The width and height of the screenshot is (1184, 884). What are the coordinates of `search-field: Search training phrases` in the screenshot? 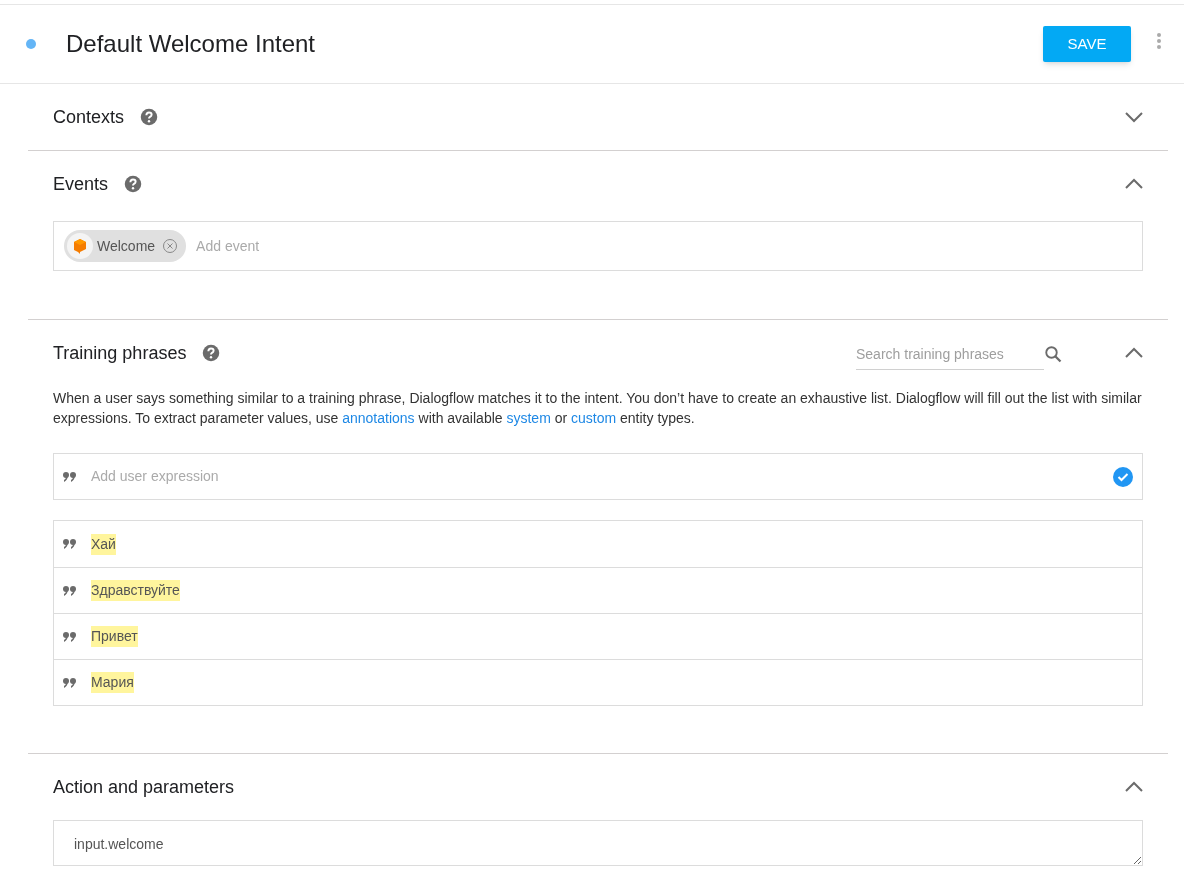 It's located at (950, 354).